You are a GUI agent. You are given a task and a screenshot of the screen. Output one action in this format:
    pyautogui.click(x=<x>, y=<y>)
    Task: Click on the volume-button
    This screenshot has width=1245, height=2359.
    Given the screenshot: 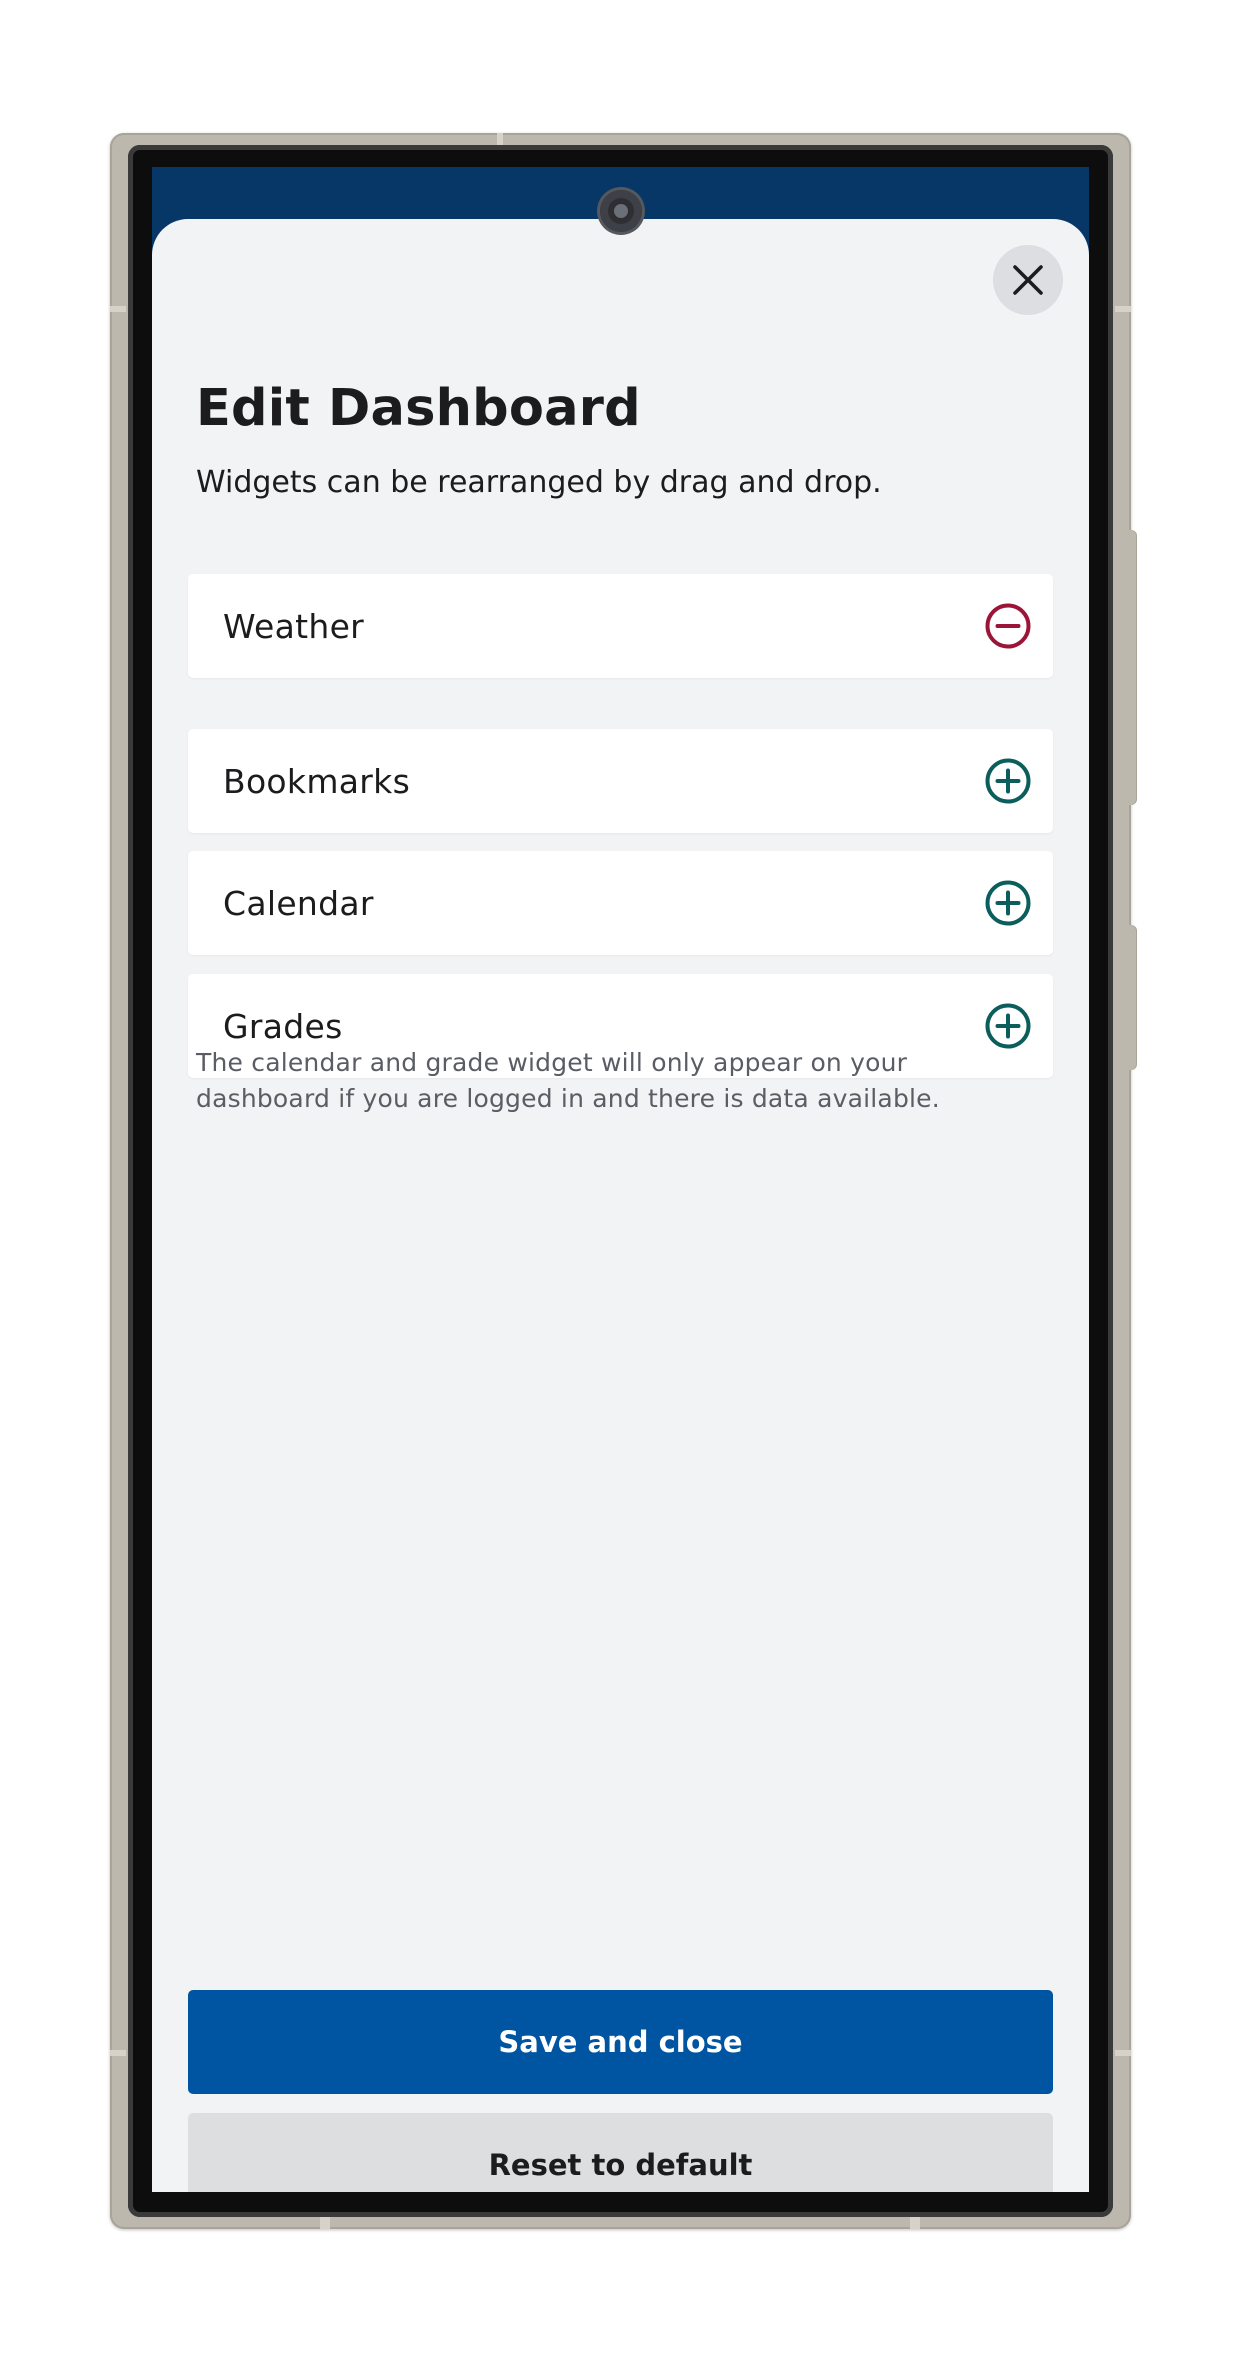 What is the action you would take?
    pyautogui.click(x=1133, y=667)
    